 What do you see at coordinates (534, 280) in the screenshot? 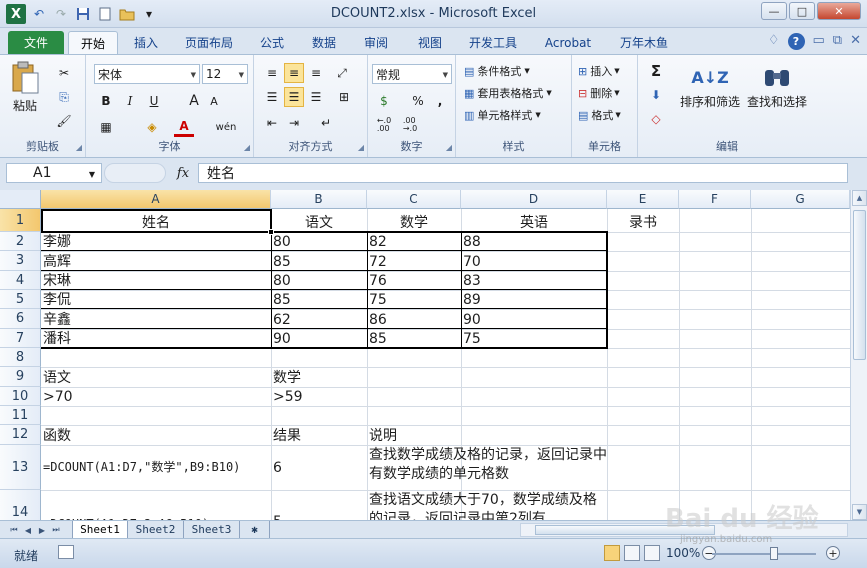
I see `cell-d4: 83` at bounding box center [534, 280].